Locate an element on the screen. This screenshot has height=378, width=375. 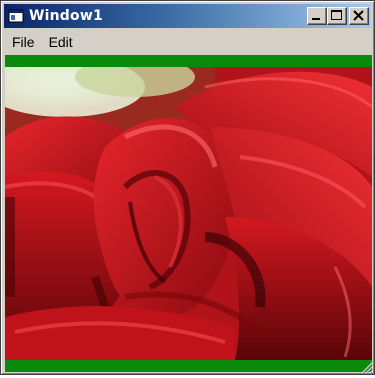
maximize-button is located at coordinates (337, 16).